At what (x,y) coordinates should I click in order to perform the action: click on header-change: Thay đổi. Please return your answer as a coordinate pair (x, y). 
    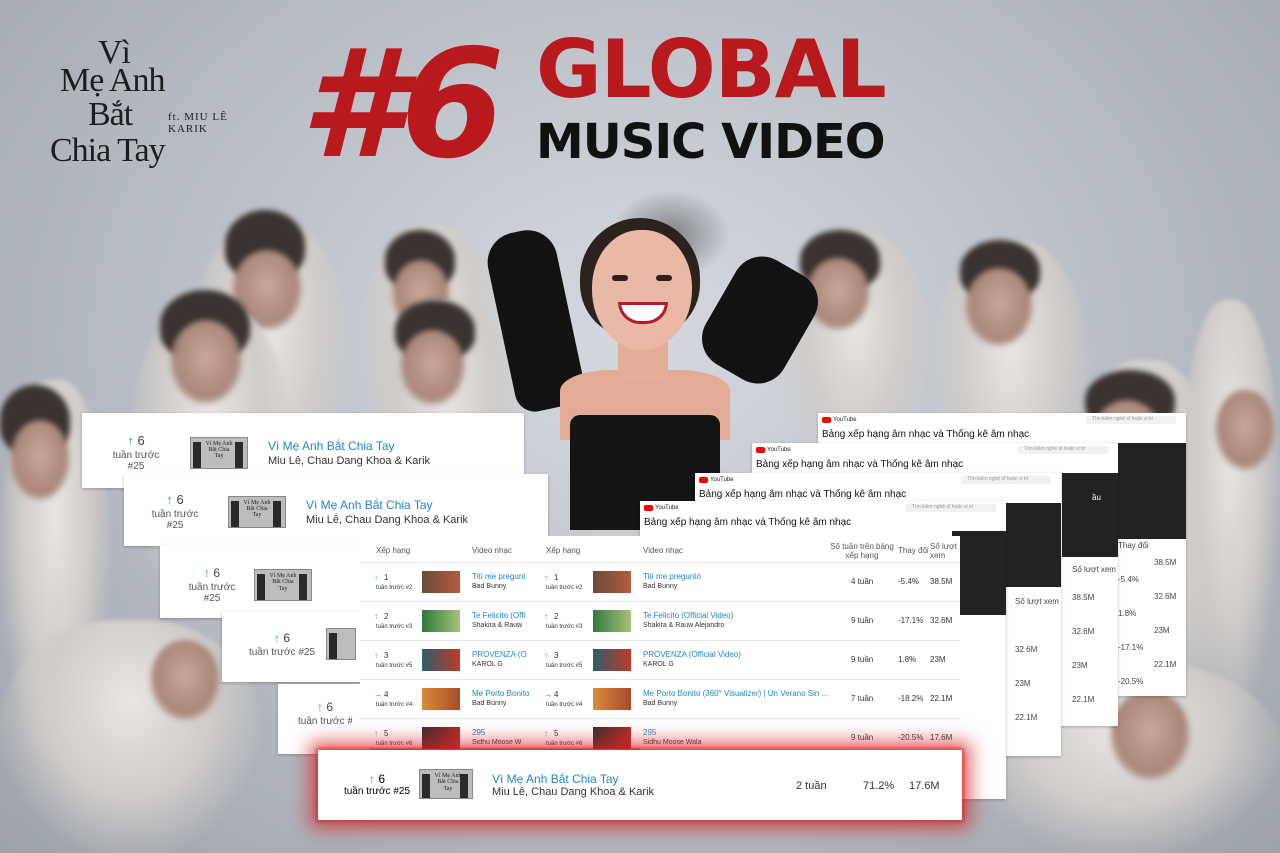
    Looking at the image, I should click on (913, 550).